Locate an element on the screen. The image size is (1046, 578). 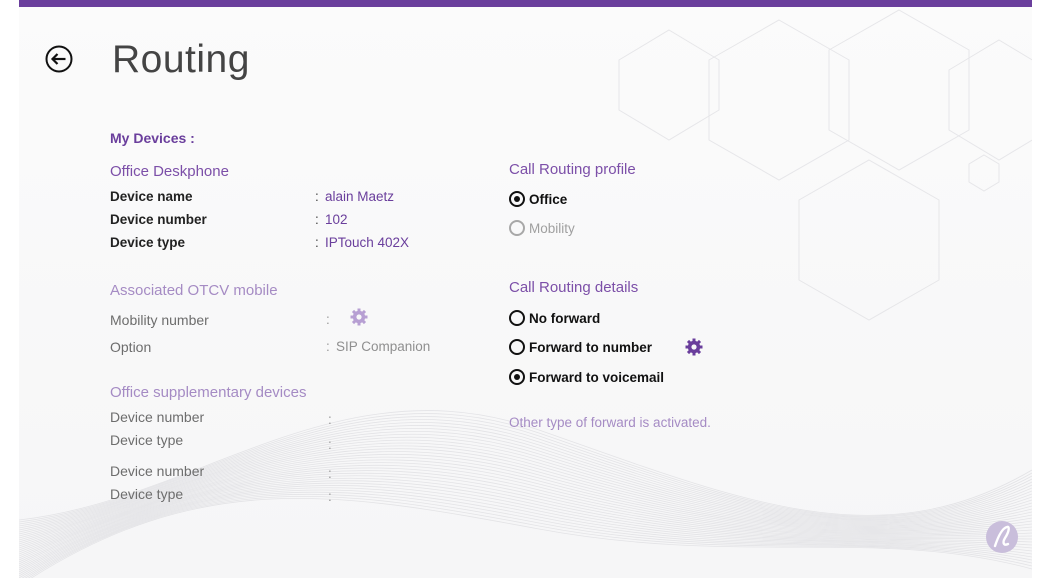
details-option-no-forward: No forward is located at coordinates (554, 318).